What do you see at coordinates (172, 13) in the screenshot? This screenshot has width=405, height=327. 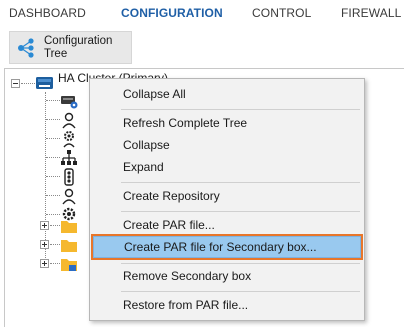 I see `tab-configuration: CONFIGURATION` at bounding box center [172, 13].